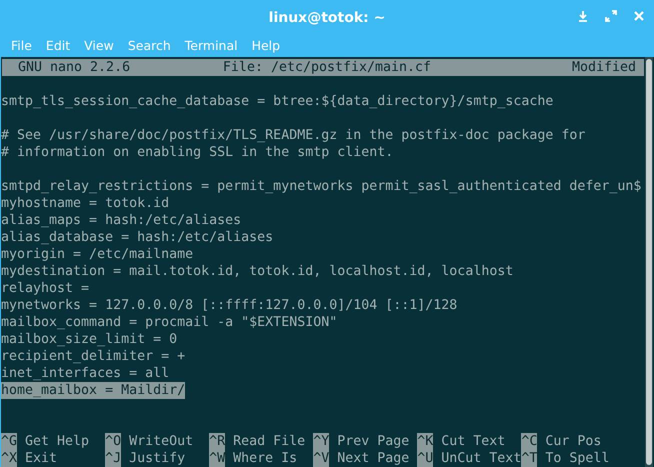  Describe the element at coordinates (97, 254) in the screenshot. I see `code-line: myorigin = /etc/mailname` at that location.